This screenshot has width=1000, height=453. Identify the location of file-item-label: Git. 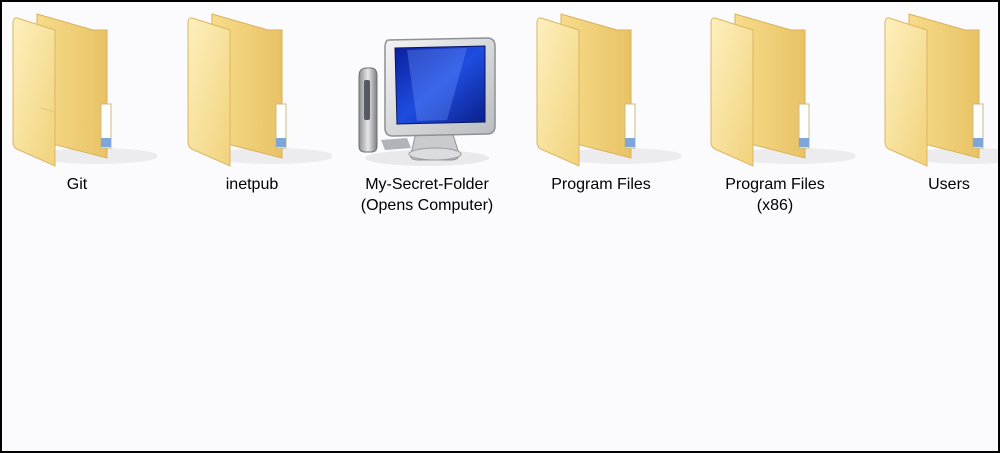
(77, 184).